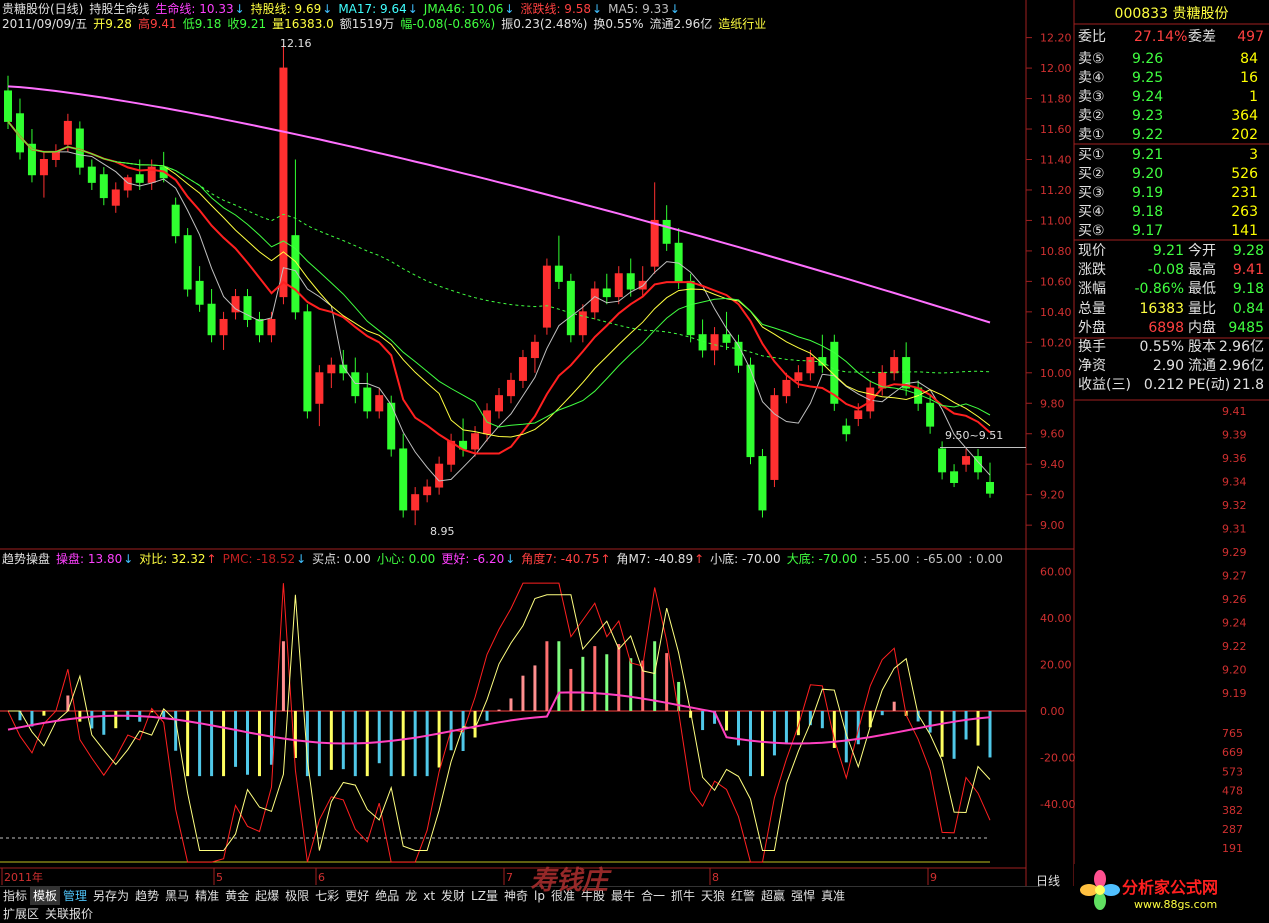 The width and height of the screenshot is (1269, 923). Describe the element at coordinates (111, 896) in the screenshot. I see `toolbar-item: 另存为` at that location.